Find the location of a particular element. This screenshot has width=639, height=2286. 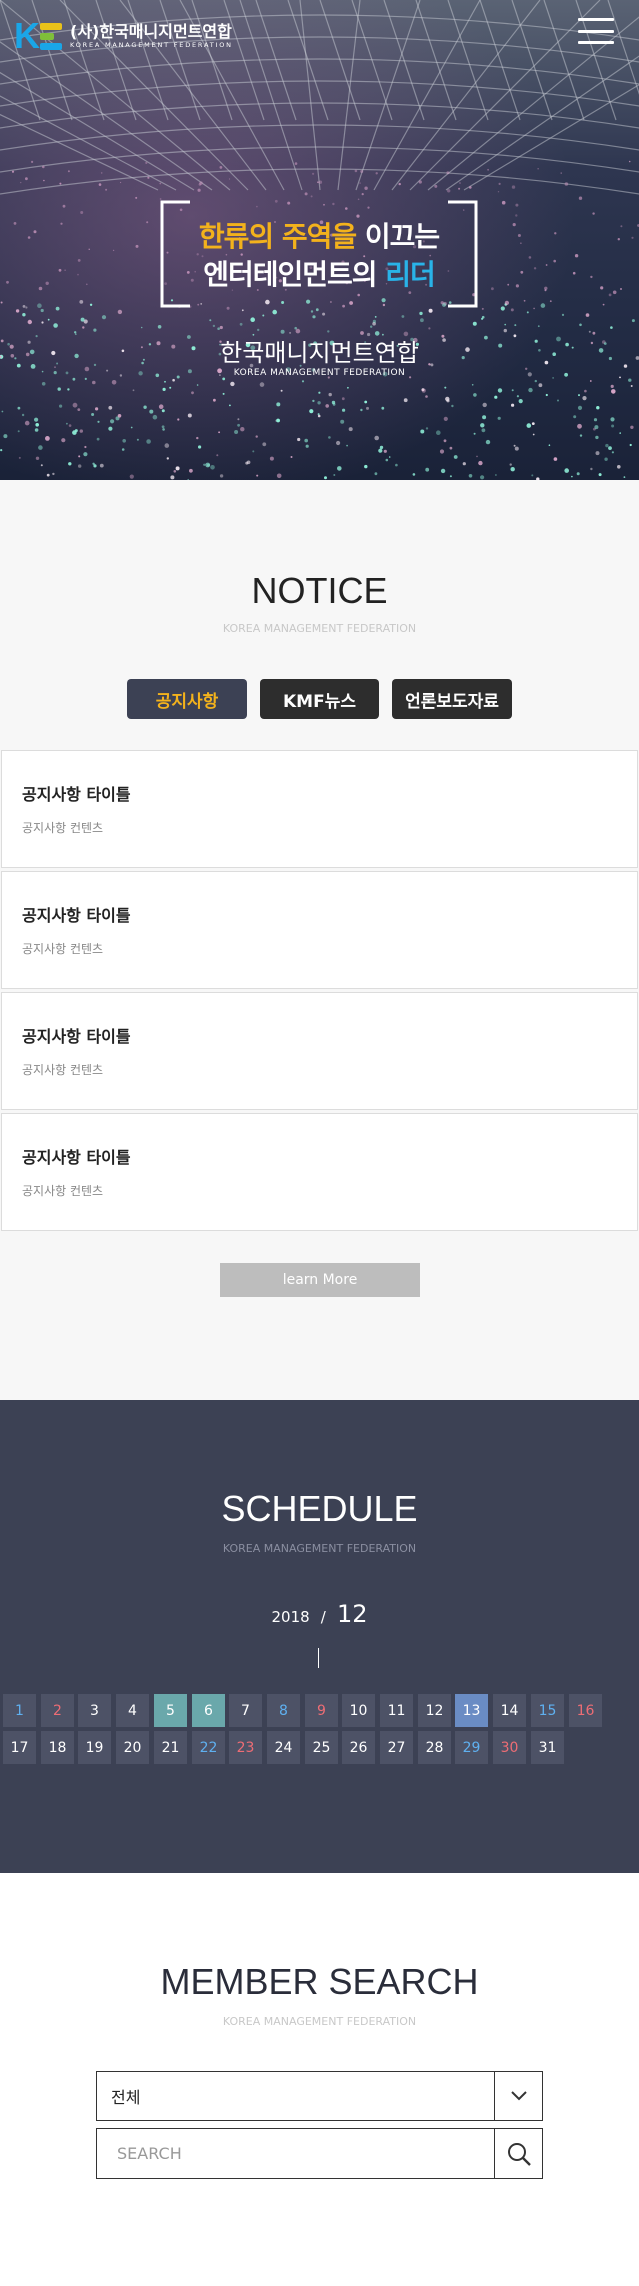

calendar-day: 20 is located at coordinates (132, 1747).